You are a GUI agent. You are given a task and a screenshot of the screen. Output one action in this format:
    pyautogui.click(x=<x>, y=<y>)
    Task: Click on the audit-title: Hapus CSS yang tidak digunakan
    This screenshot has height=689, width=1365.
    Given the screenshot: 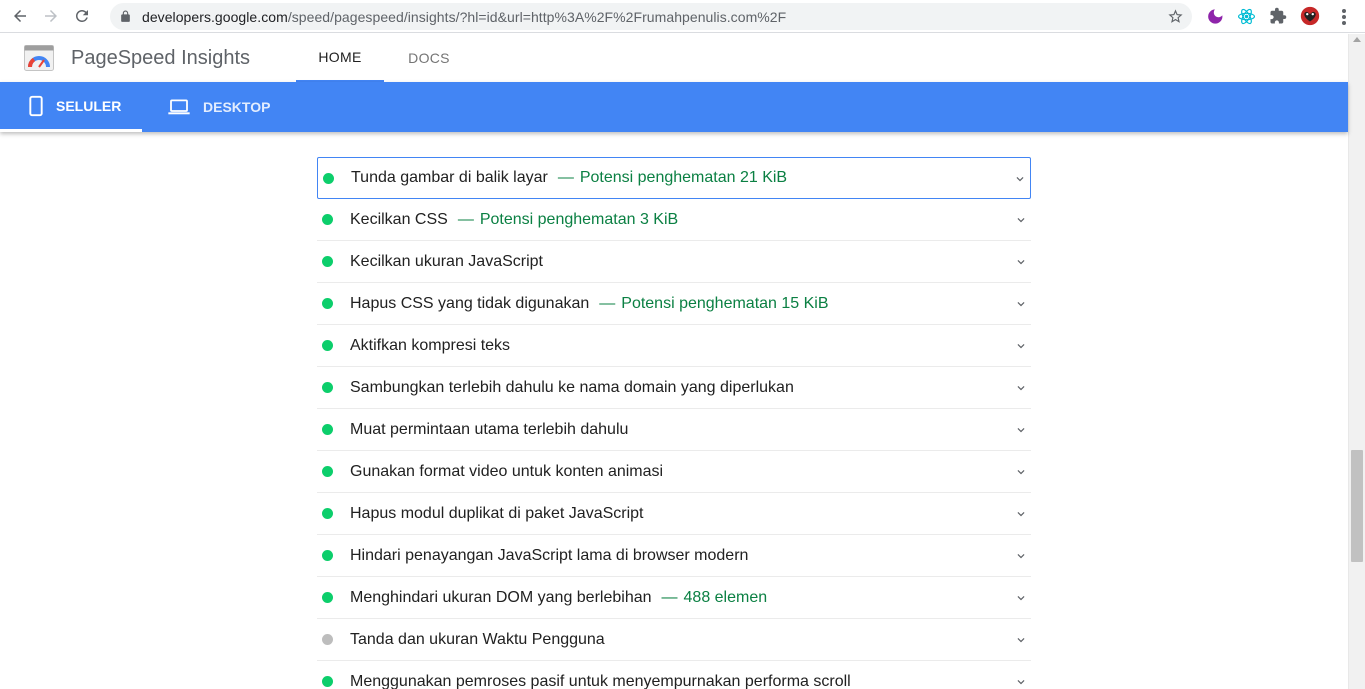 What is the action you would take?
    pyautogui.click(x=470, y=303)
    